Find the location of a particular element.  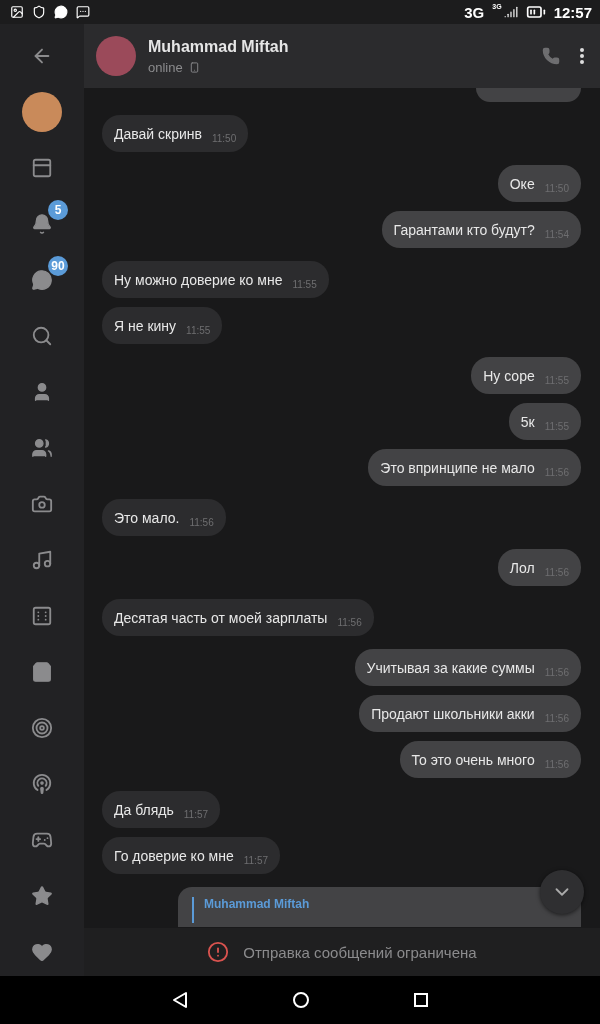

dice-icon is located at coordinates (42, 616).